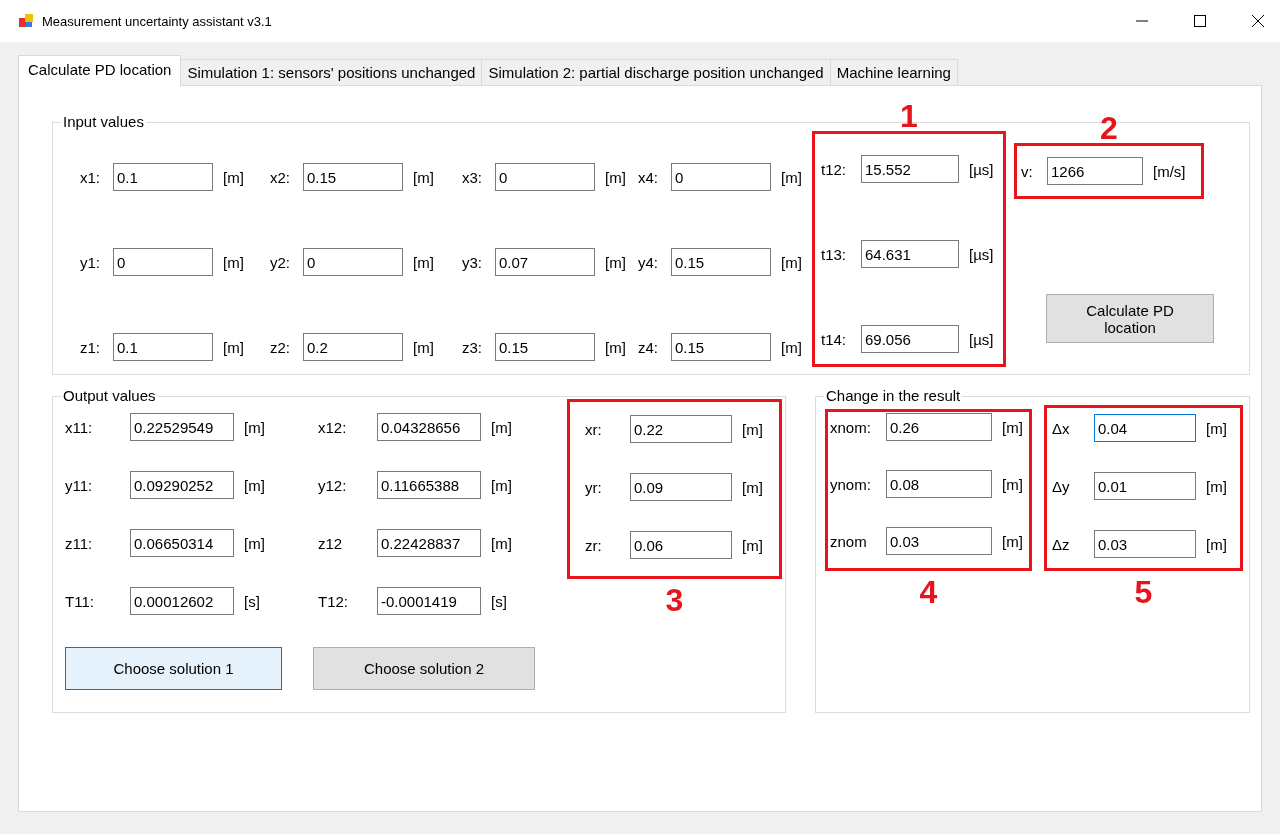 The image size is (1280, 834). What do you see at coordinates (681, 487) in the screenshot?
I see `output-field: 0.09` at bounding box center [681, 487].